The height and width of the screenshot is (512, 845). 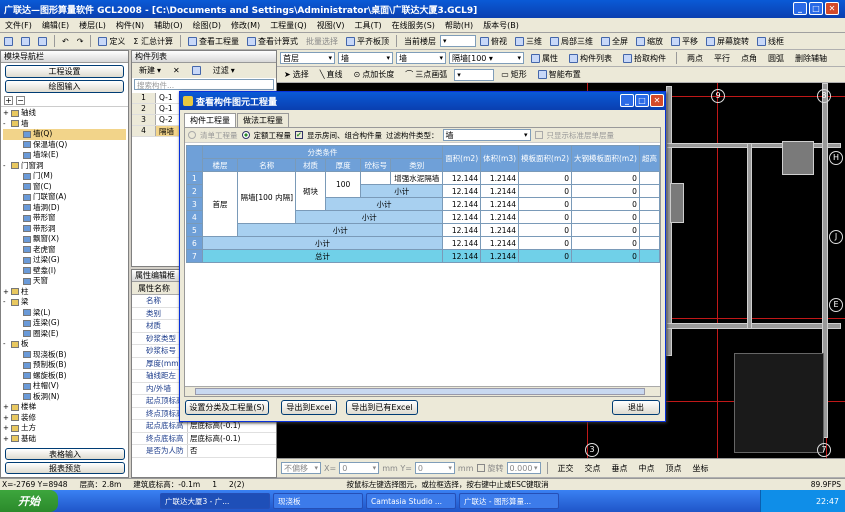 What do you see at coordinates (528, 41) in the screenshot?
I see `three-d-button: 三维` at bounding box center [528, 41].